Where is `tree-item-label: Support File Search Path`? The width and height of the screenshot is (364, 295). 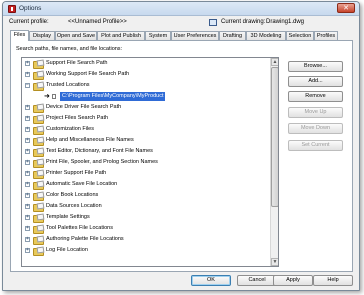
tree-item-label: Support File Search Path is located at coordinates (77, 63).